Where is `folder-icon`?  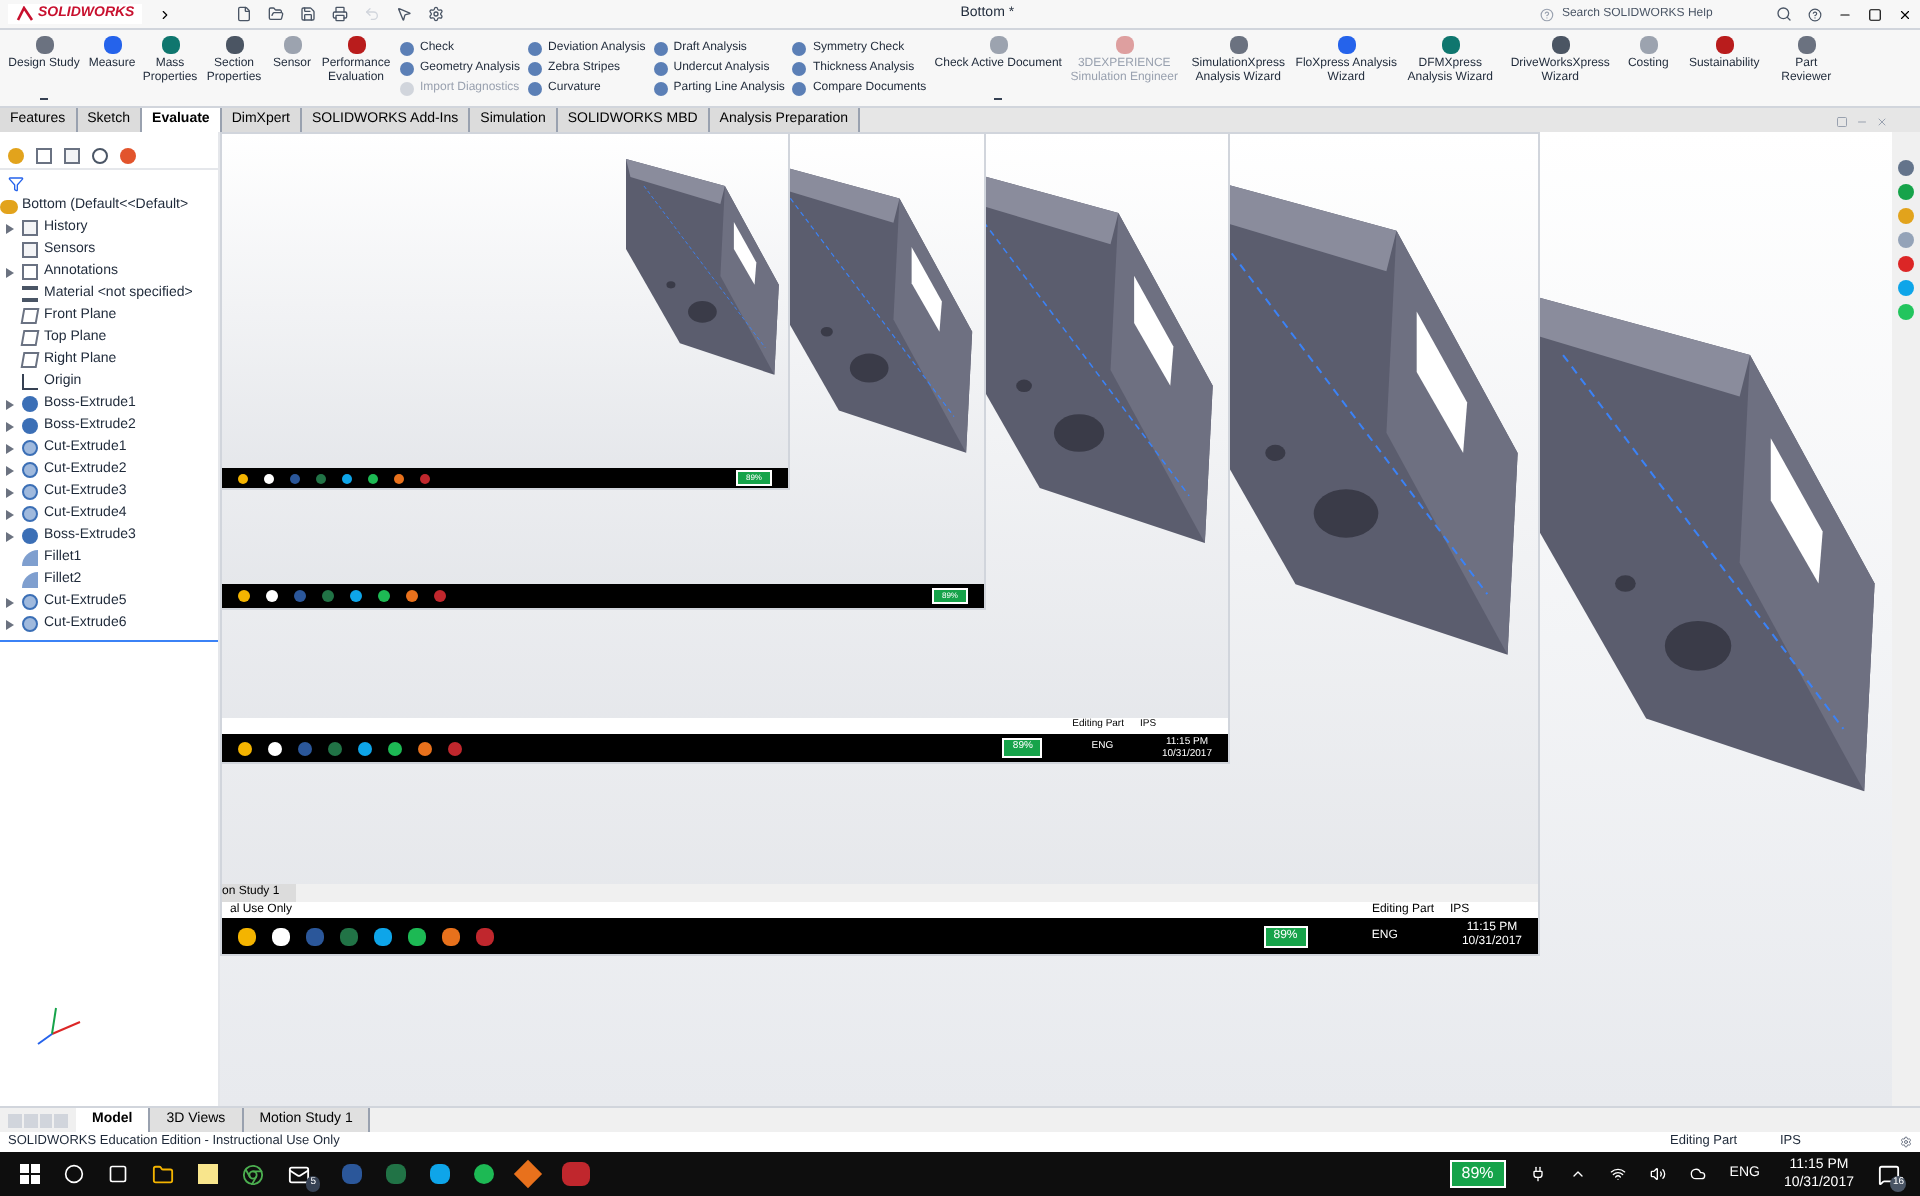
folder-icon is located at coordinates (163, 1174).